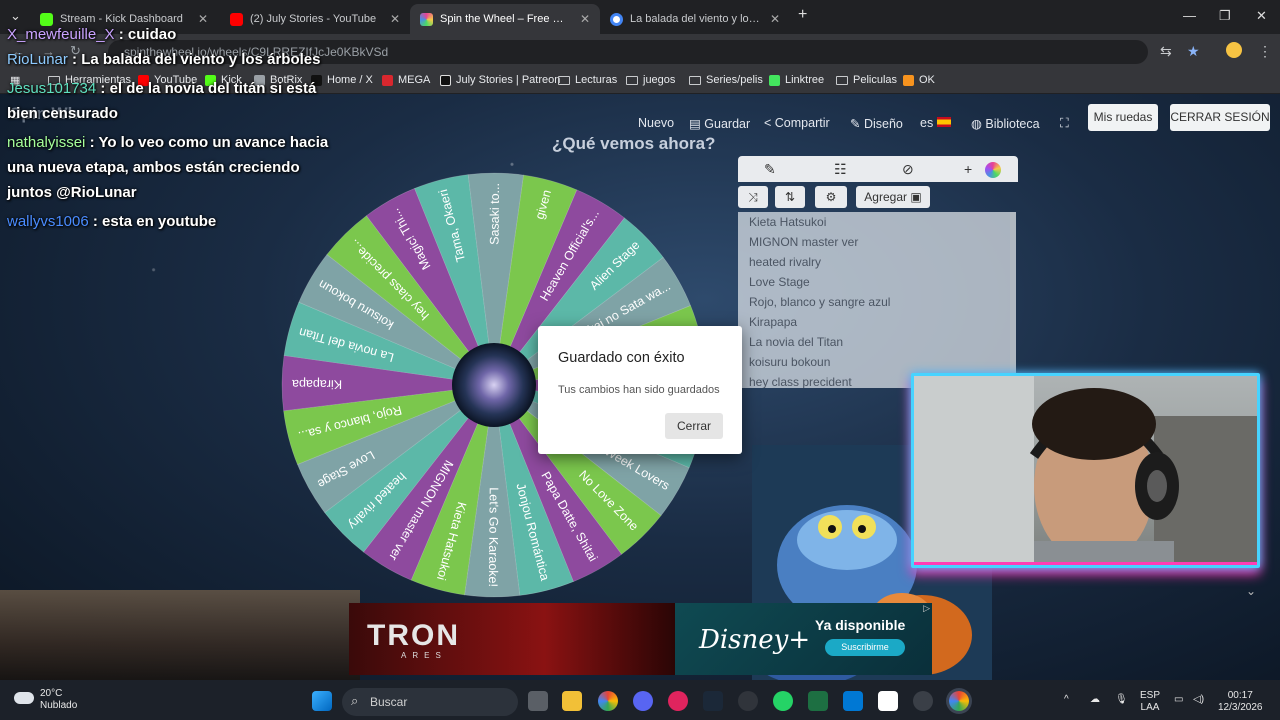  What do you see at coordinates (1178, 700) in the screenshot?
I see `network-icon: ▭` at bounding box center [1178, 700].